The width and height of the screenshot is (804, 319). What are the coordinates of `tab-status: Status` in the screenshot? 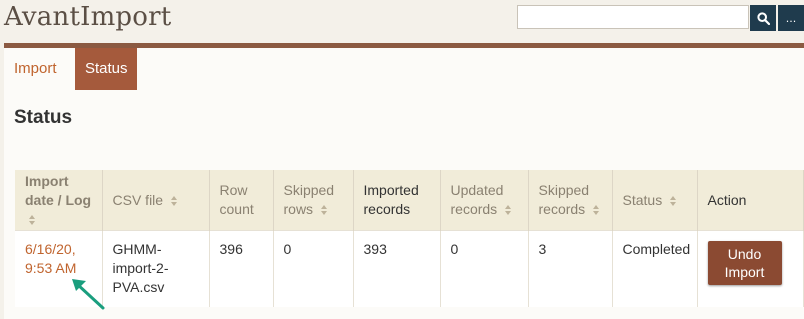 It's located at (106, 69).